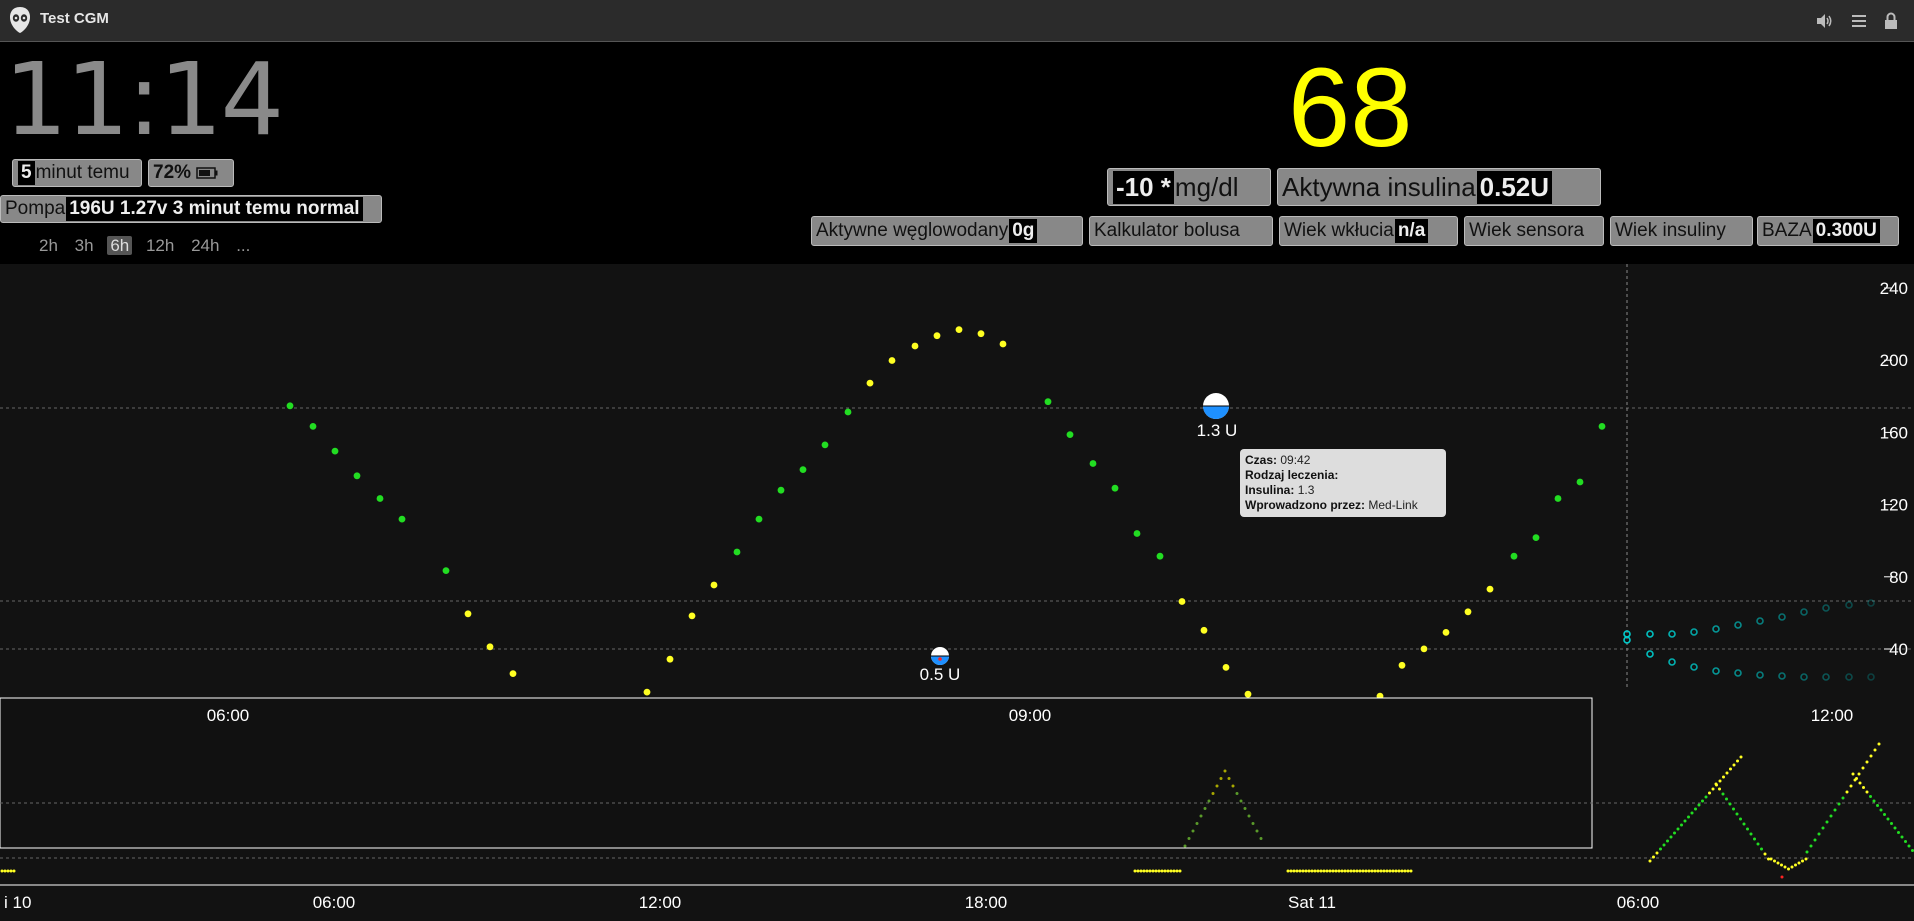  Describe the element at coordinates (1030, 715) in the screenshot. I see `x-tick-0900: 09:00` at that location.